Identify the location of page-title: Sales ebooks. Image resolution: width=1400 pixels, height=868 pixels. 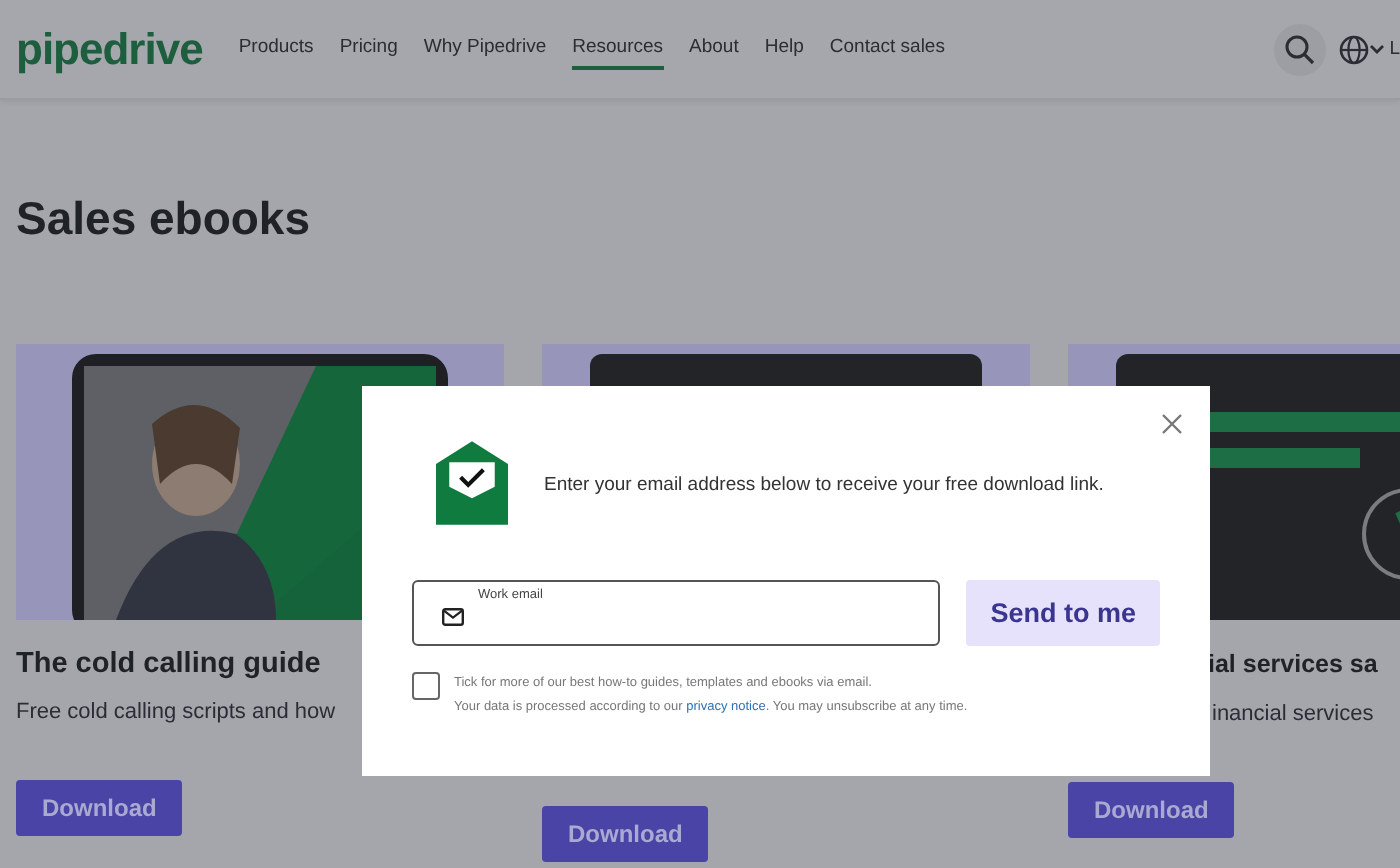
(164, 219).